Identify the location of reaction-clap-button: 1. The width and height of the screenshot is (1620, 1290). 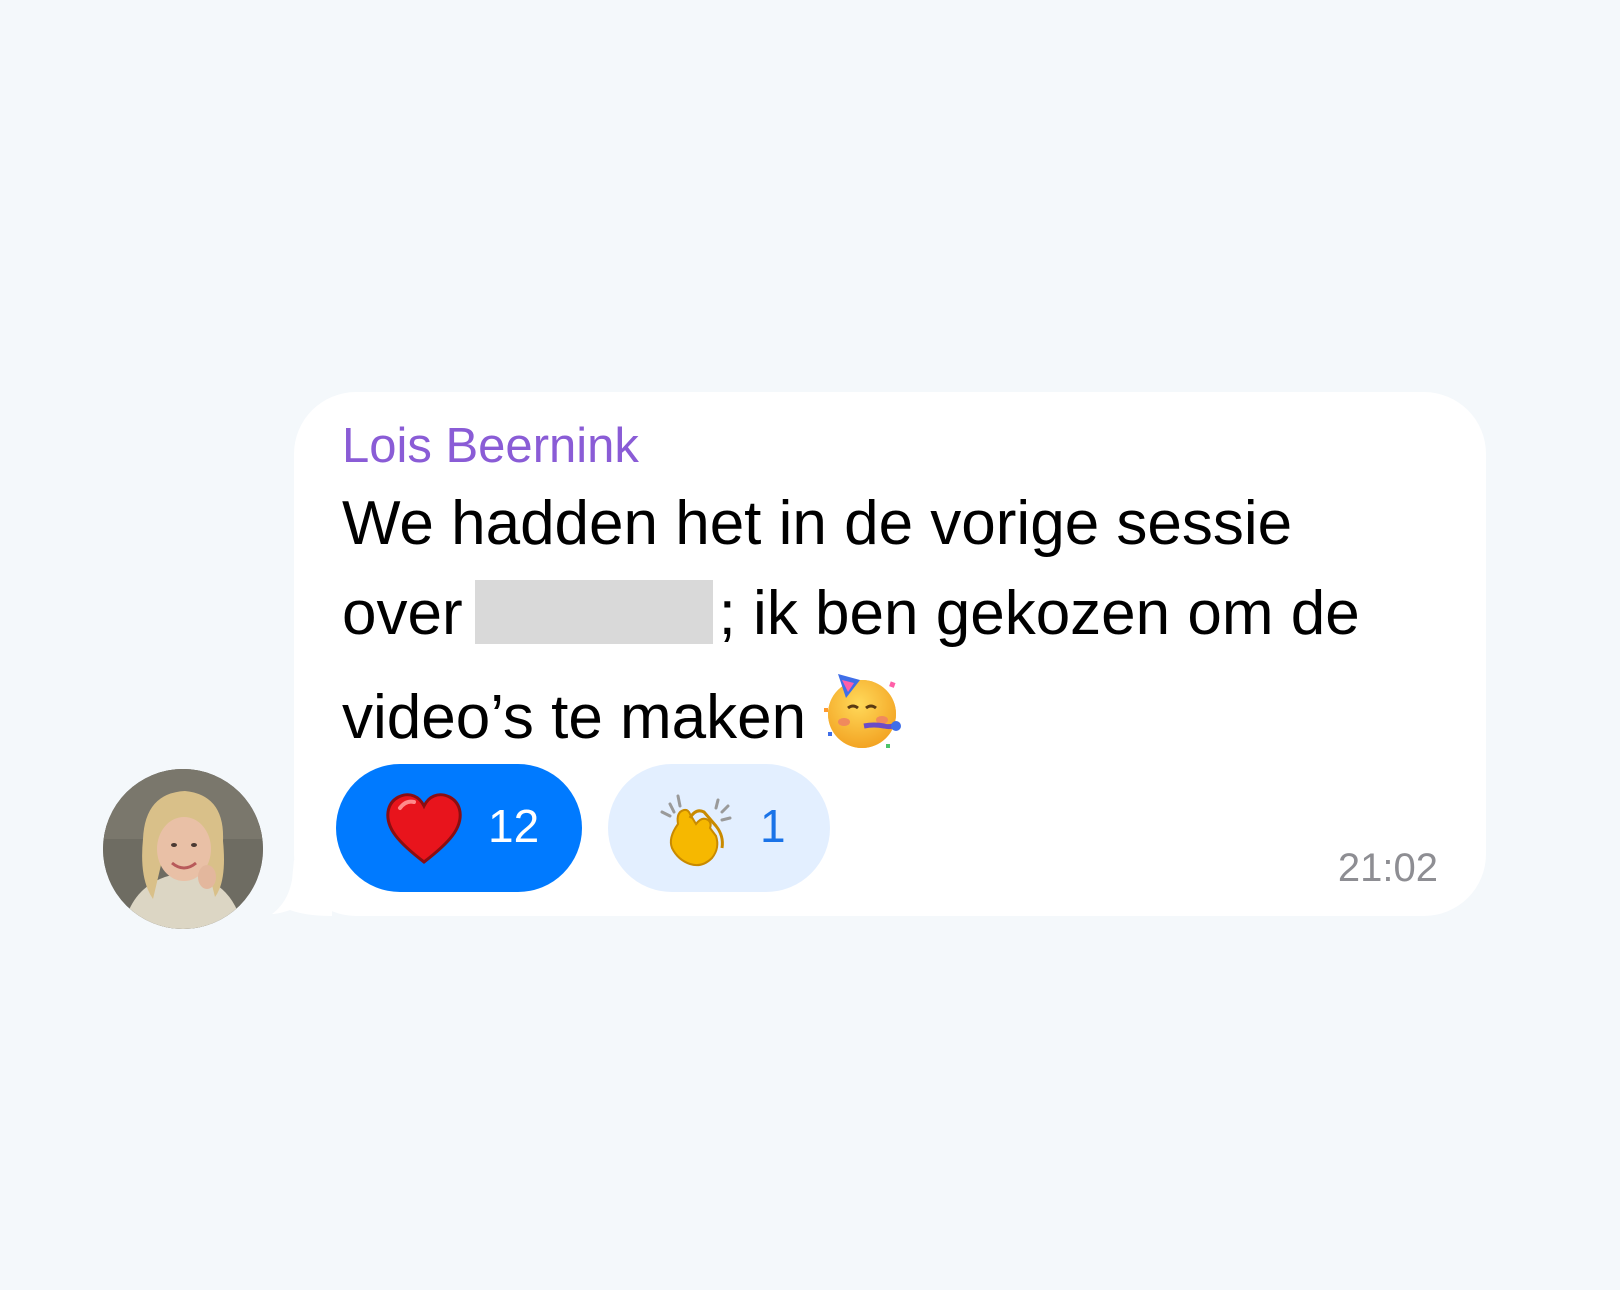
(719, 828).